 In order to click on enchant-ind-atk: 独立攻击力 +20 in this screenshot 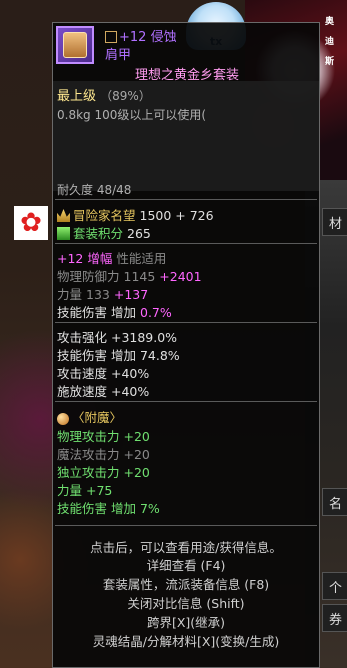, I will do `click(103, 472)`.